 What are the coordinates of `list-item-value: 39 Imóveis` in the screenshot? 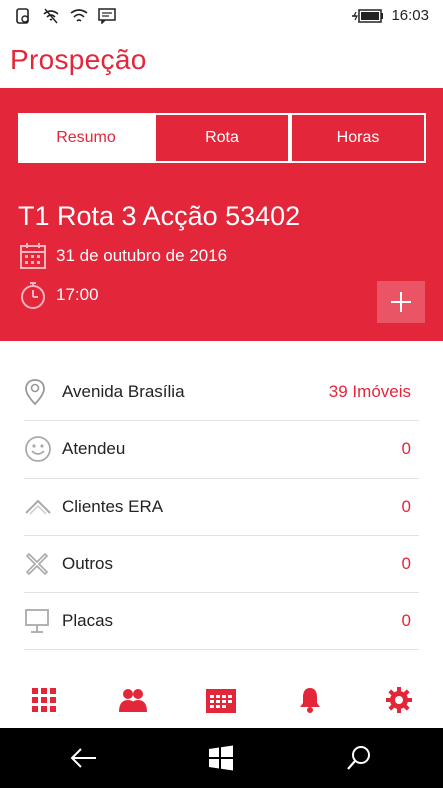 It's located at (369, 392).